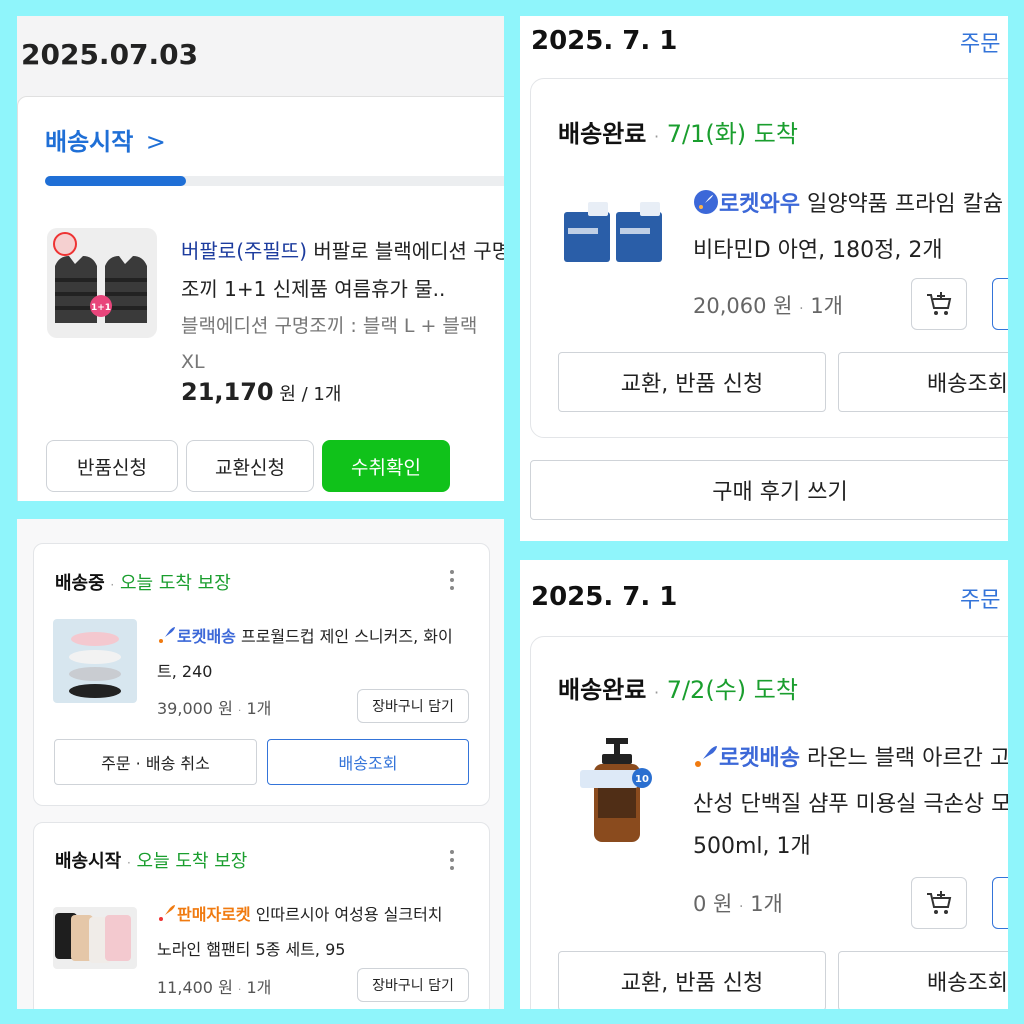  Describe the element at coordinates (713, 904) in the screenshot. I see `product-price: 0 원` at that location.